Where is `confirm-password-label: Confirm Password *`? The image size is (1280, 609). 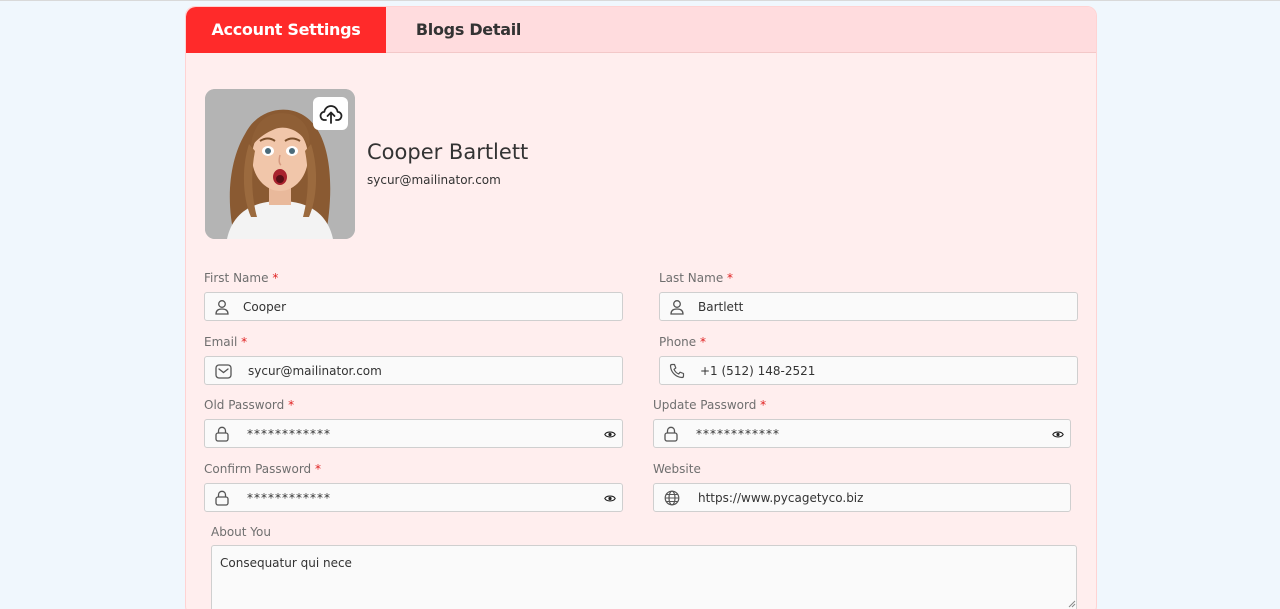 confirm-password-label: Confirm Password * is located at coordinates (262, 469).